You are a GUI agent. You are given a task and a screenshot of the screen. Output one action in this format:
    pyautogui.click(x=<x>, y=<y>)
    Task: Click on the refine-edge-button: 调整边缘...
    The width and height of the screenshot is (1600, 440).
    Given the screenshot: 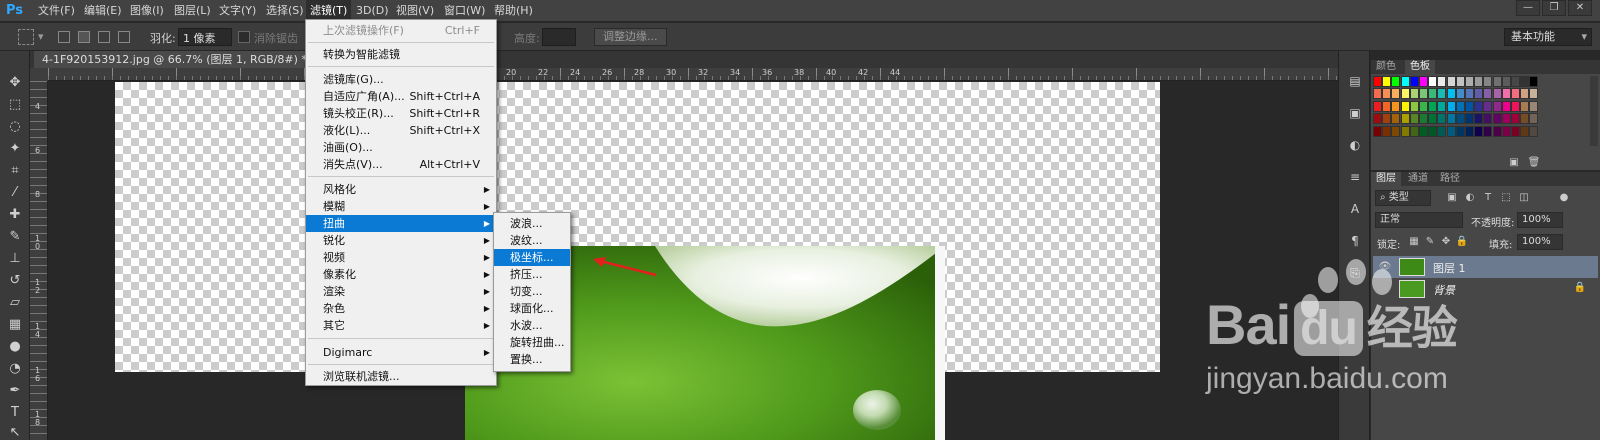 What is the action you would take?
    pyautogui.click(x=630, y=37)
    